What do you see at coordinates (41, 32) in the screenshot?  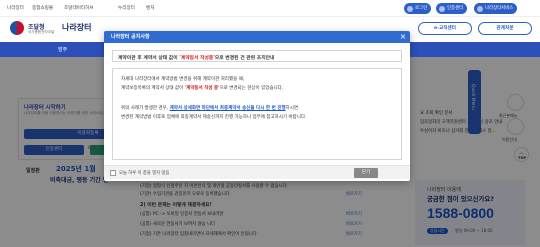 I see `logo-subtitle: 국가종합전자조달` at bounding box center [41, 32].